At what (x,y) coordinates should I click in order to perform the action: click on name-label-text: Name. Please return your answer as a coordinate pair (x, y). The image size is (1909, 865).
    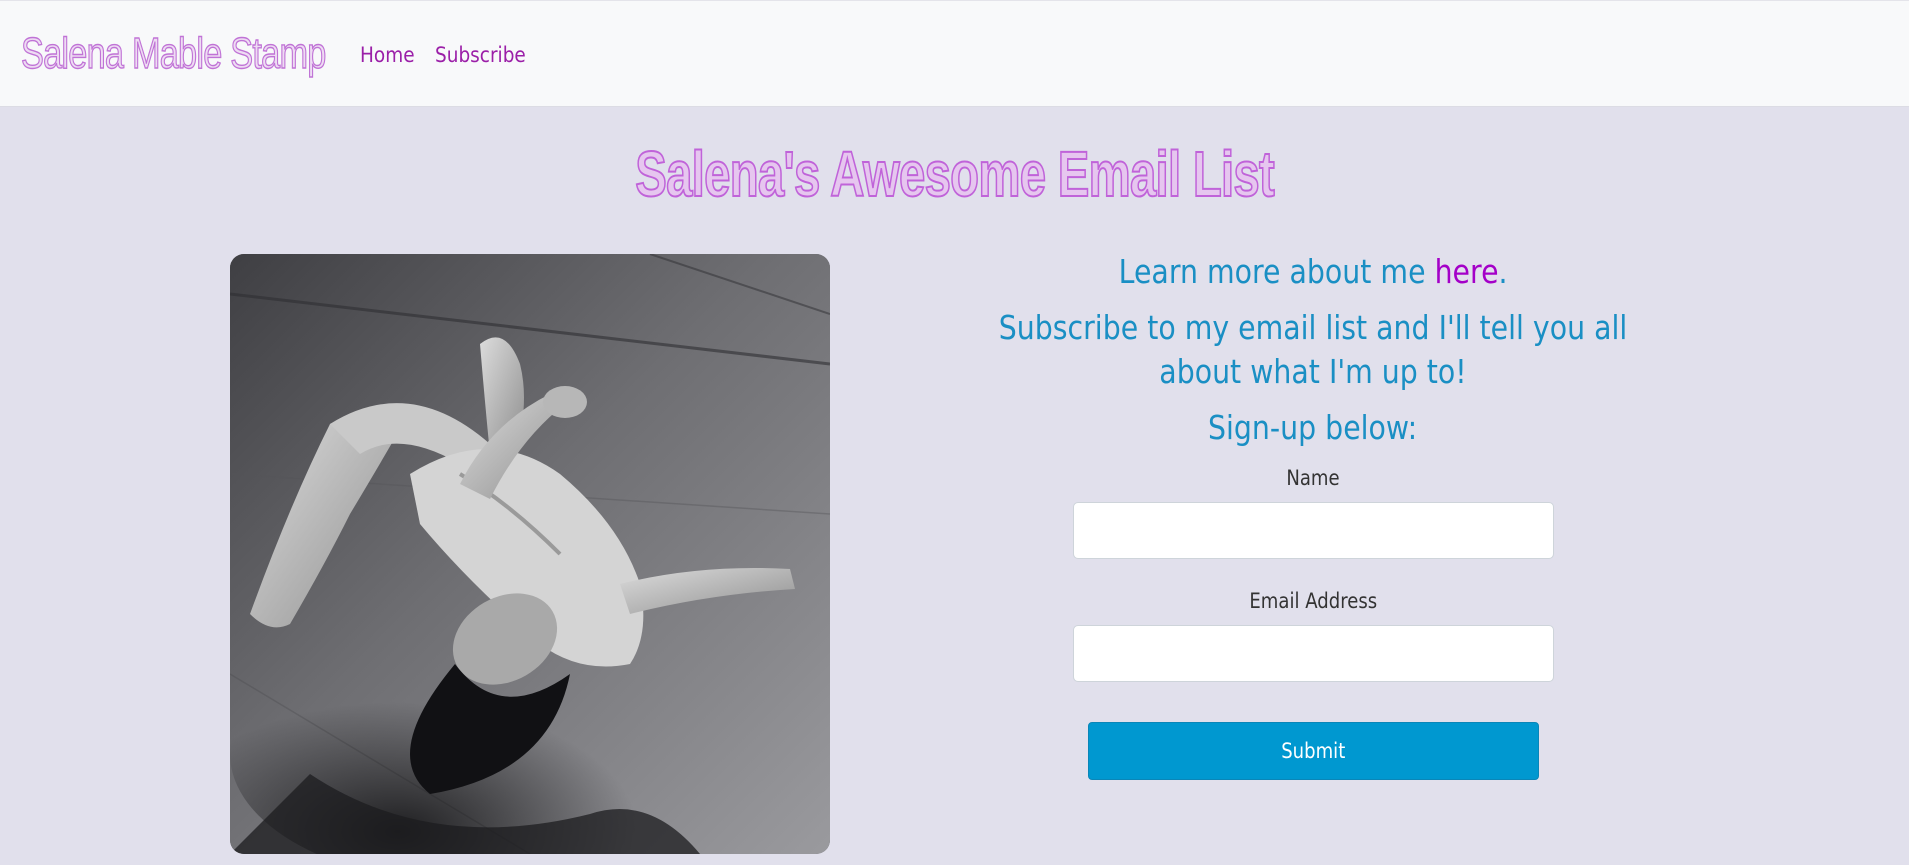
    Looking at the image, I should click on (1313, 478).